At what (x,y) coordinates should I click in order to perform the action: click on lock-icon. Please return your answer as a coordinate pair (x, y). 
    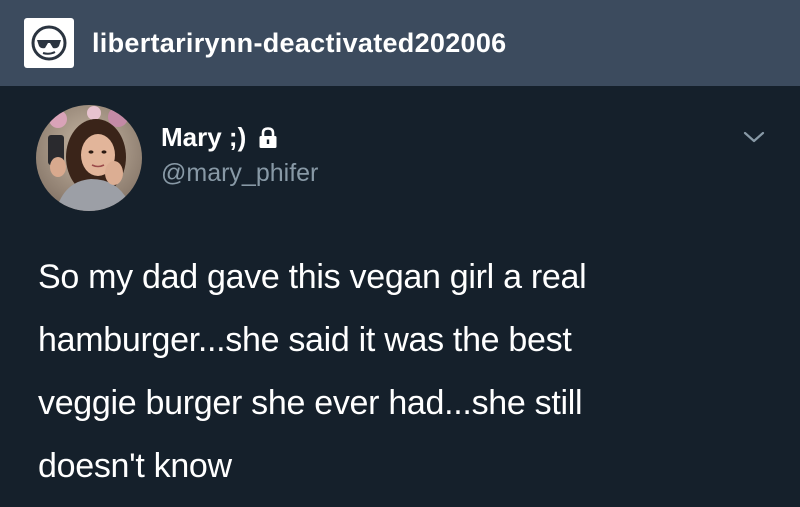
    Looking at the image, I should click on (268, 137).